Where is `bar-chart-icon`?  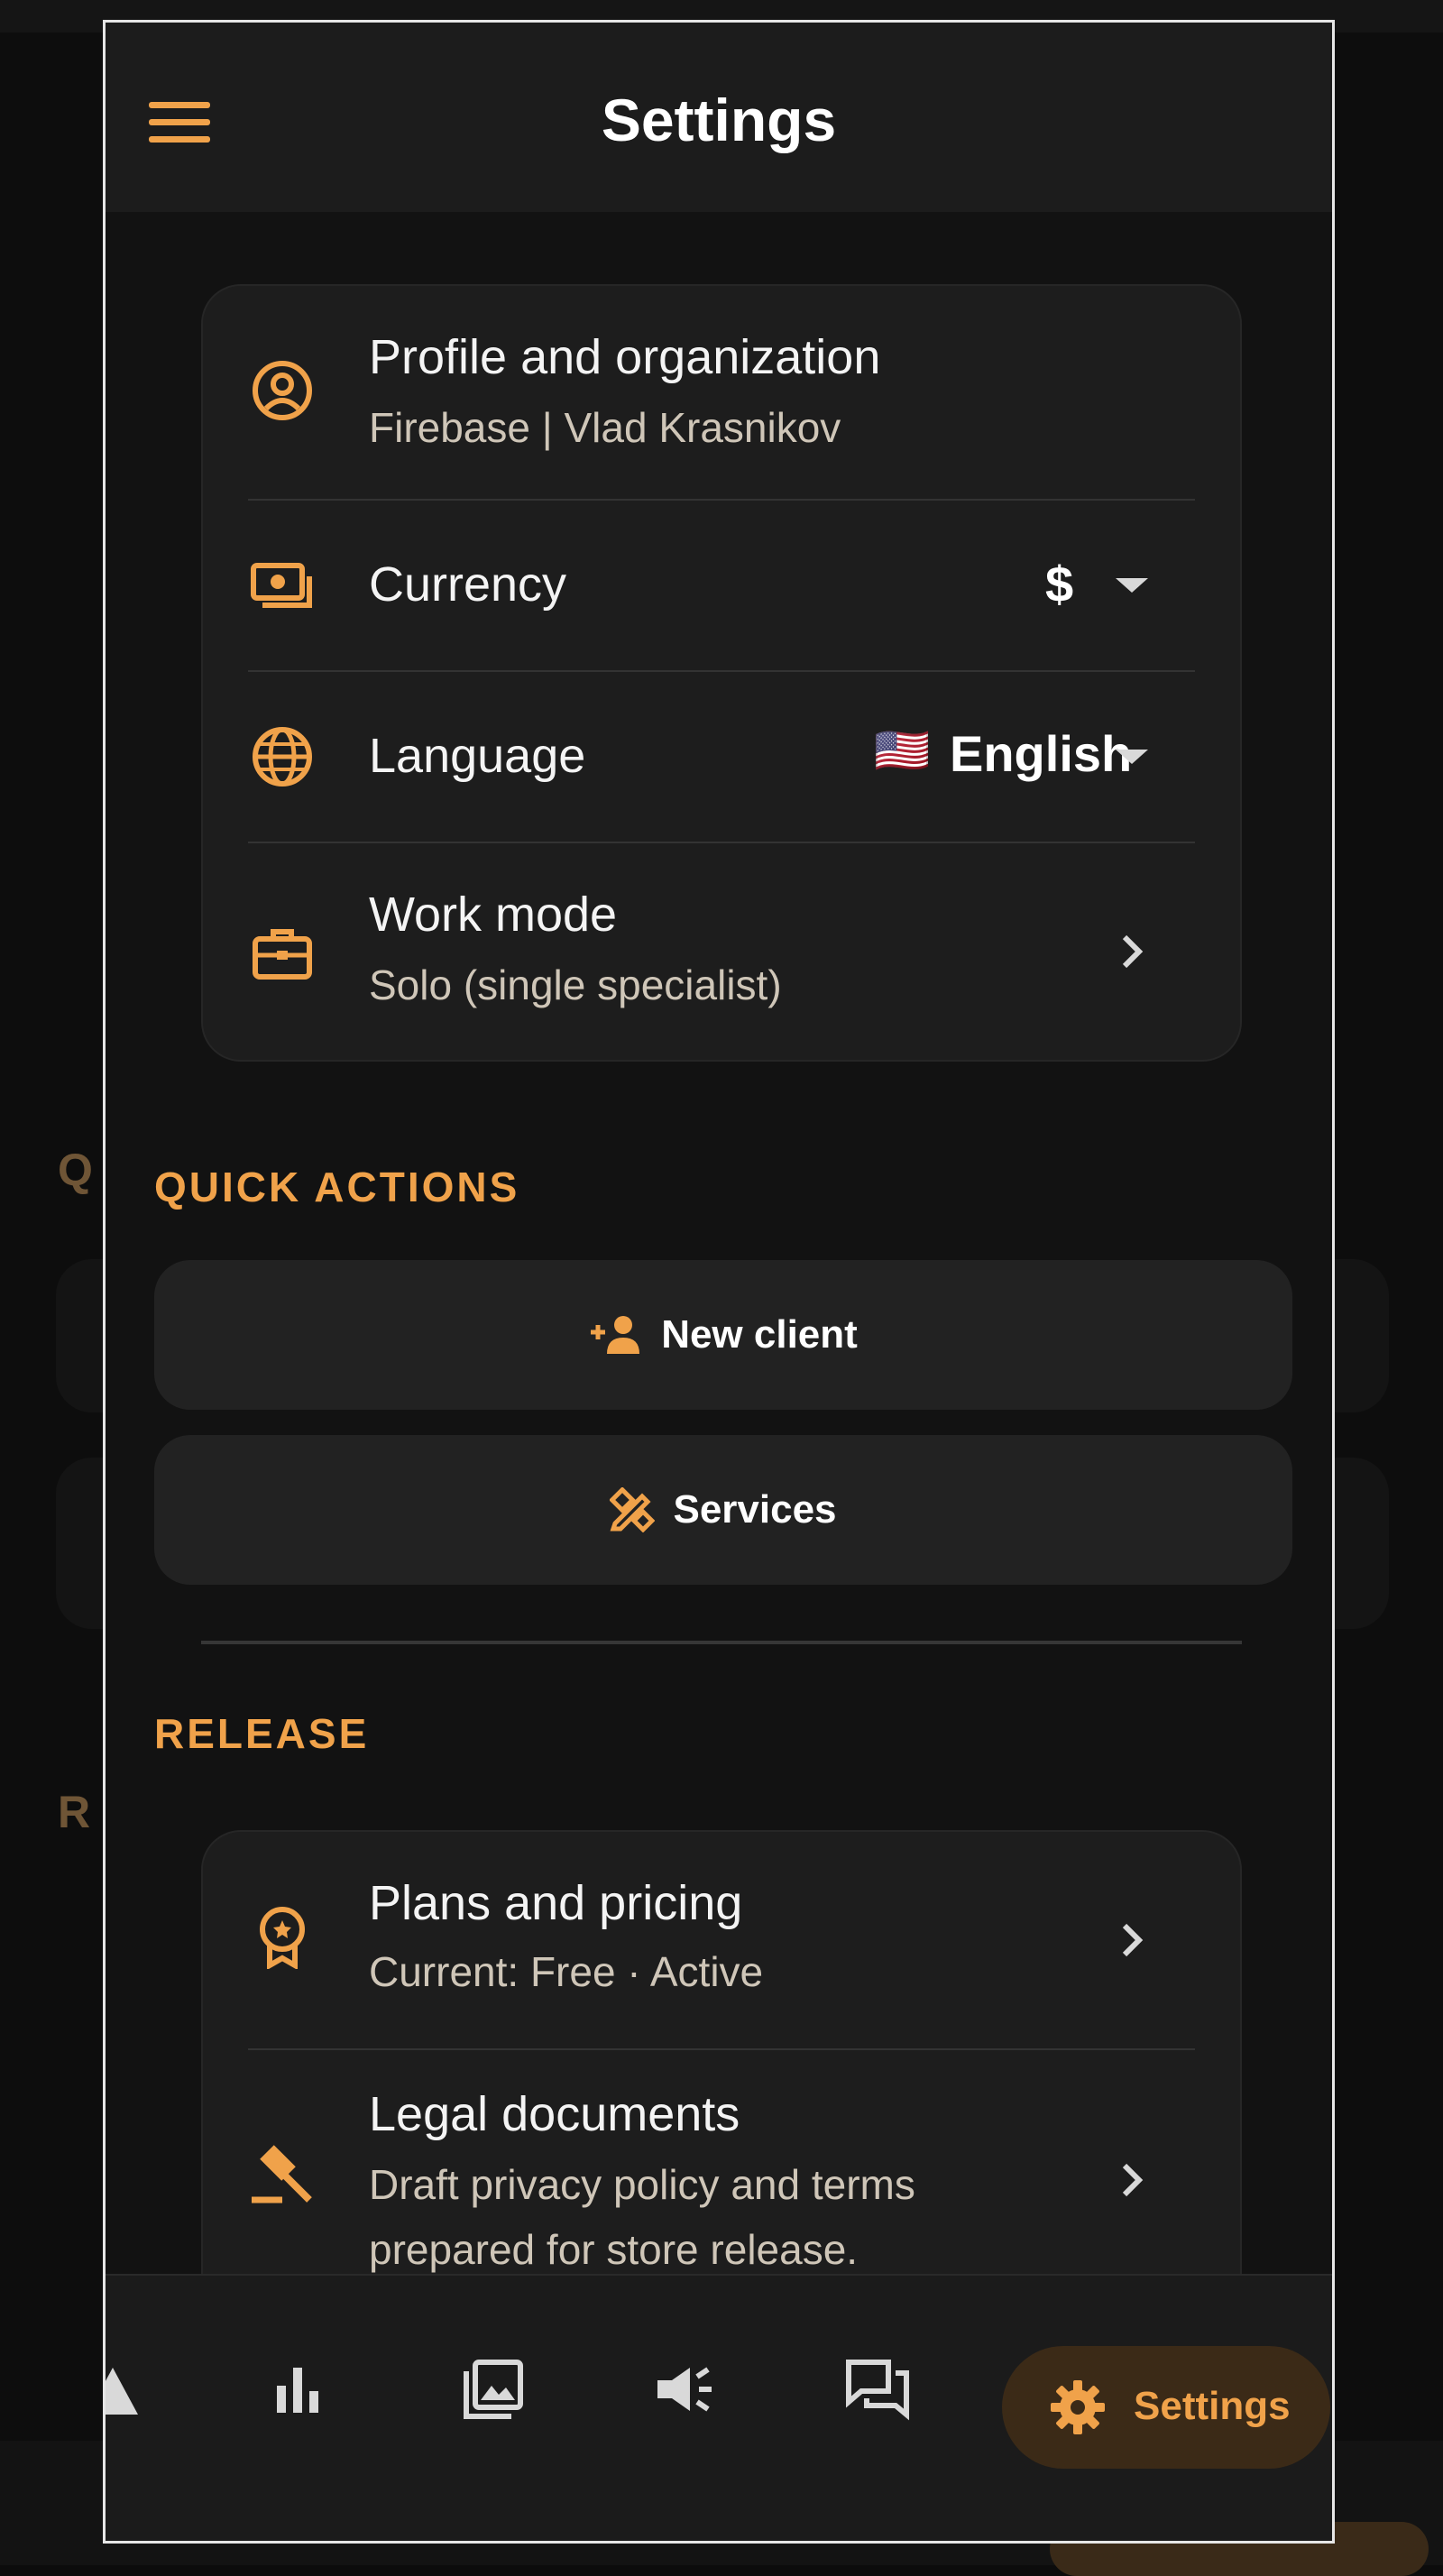
bar-chart-icon is located at coordinates (298, 2390).